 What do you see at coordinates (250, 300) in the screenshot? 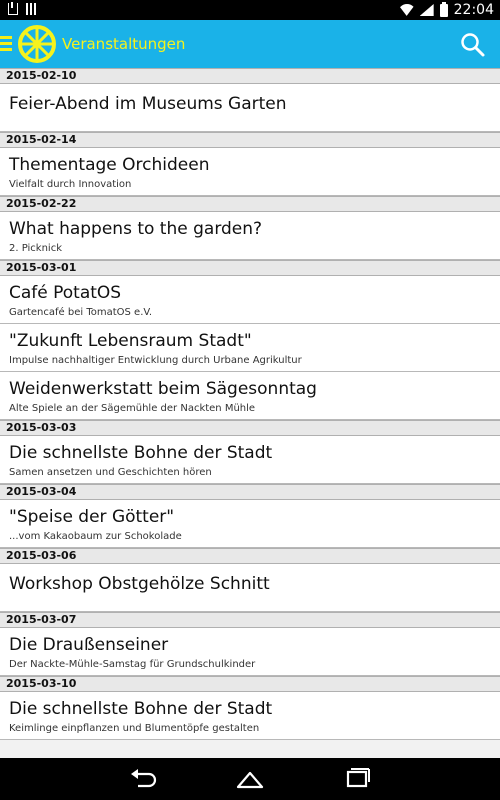
I see `event-list-item: Café PotatOS Gartencafé bei TomatOS e.V.` at bounding box center [250, 300].